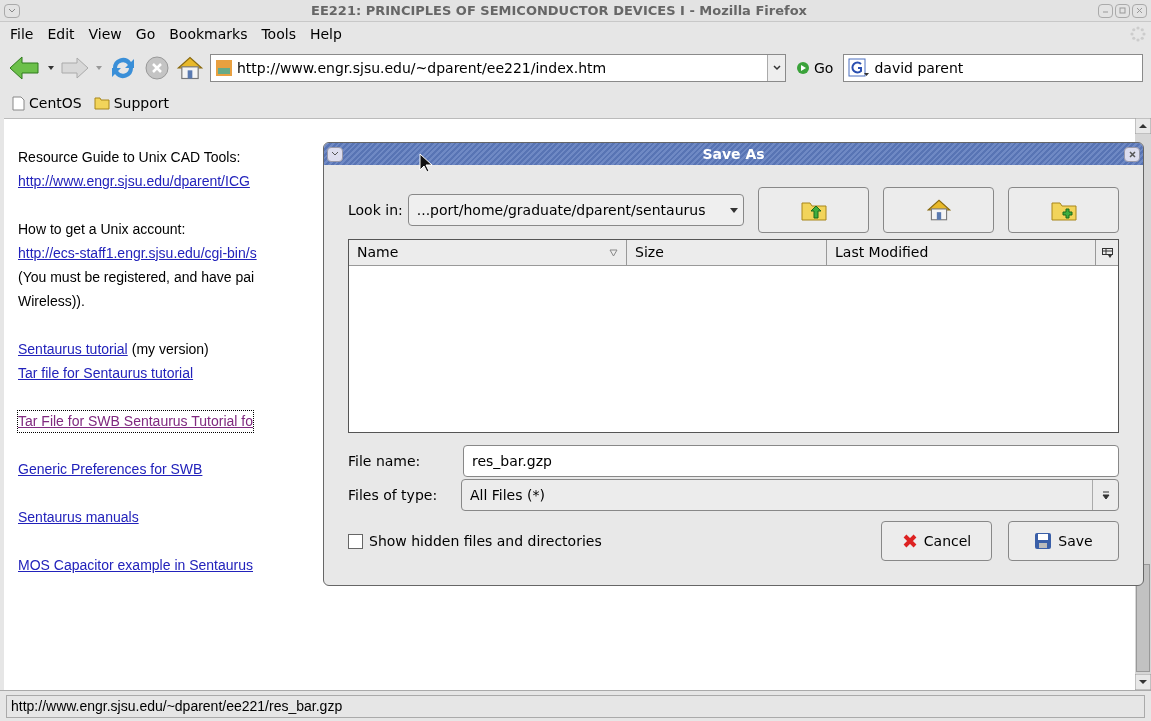  I want to click on page-text: (You must be registered, and have pai, so click(136, 277).